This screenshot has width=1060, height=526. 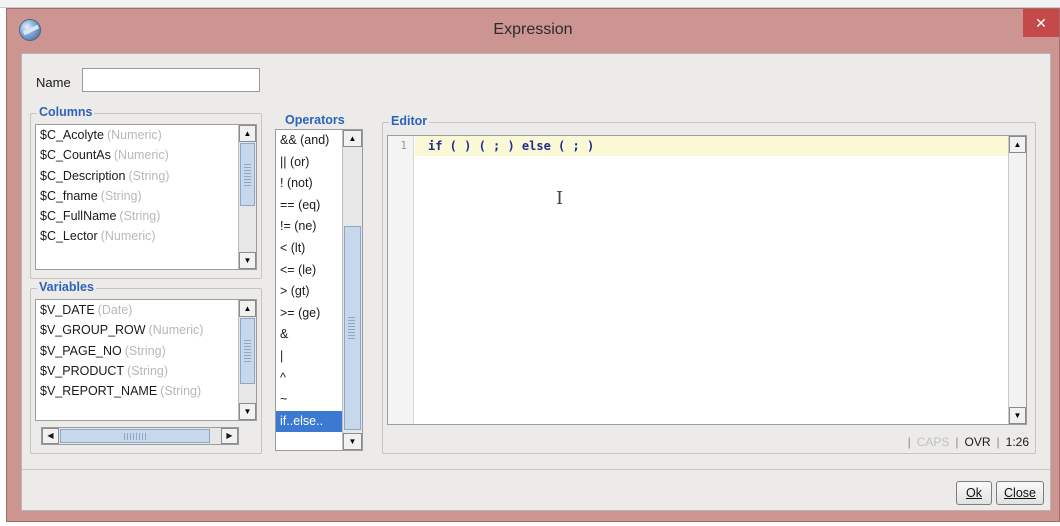 What do you see at coordinates (352, 328) in the screenshot?
I see `operators-scroll-thumb` at bounding box center [352, 328].